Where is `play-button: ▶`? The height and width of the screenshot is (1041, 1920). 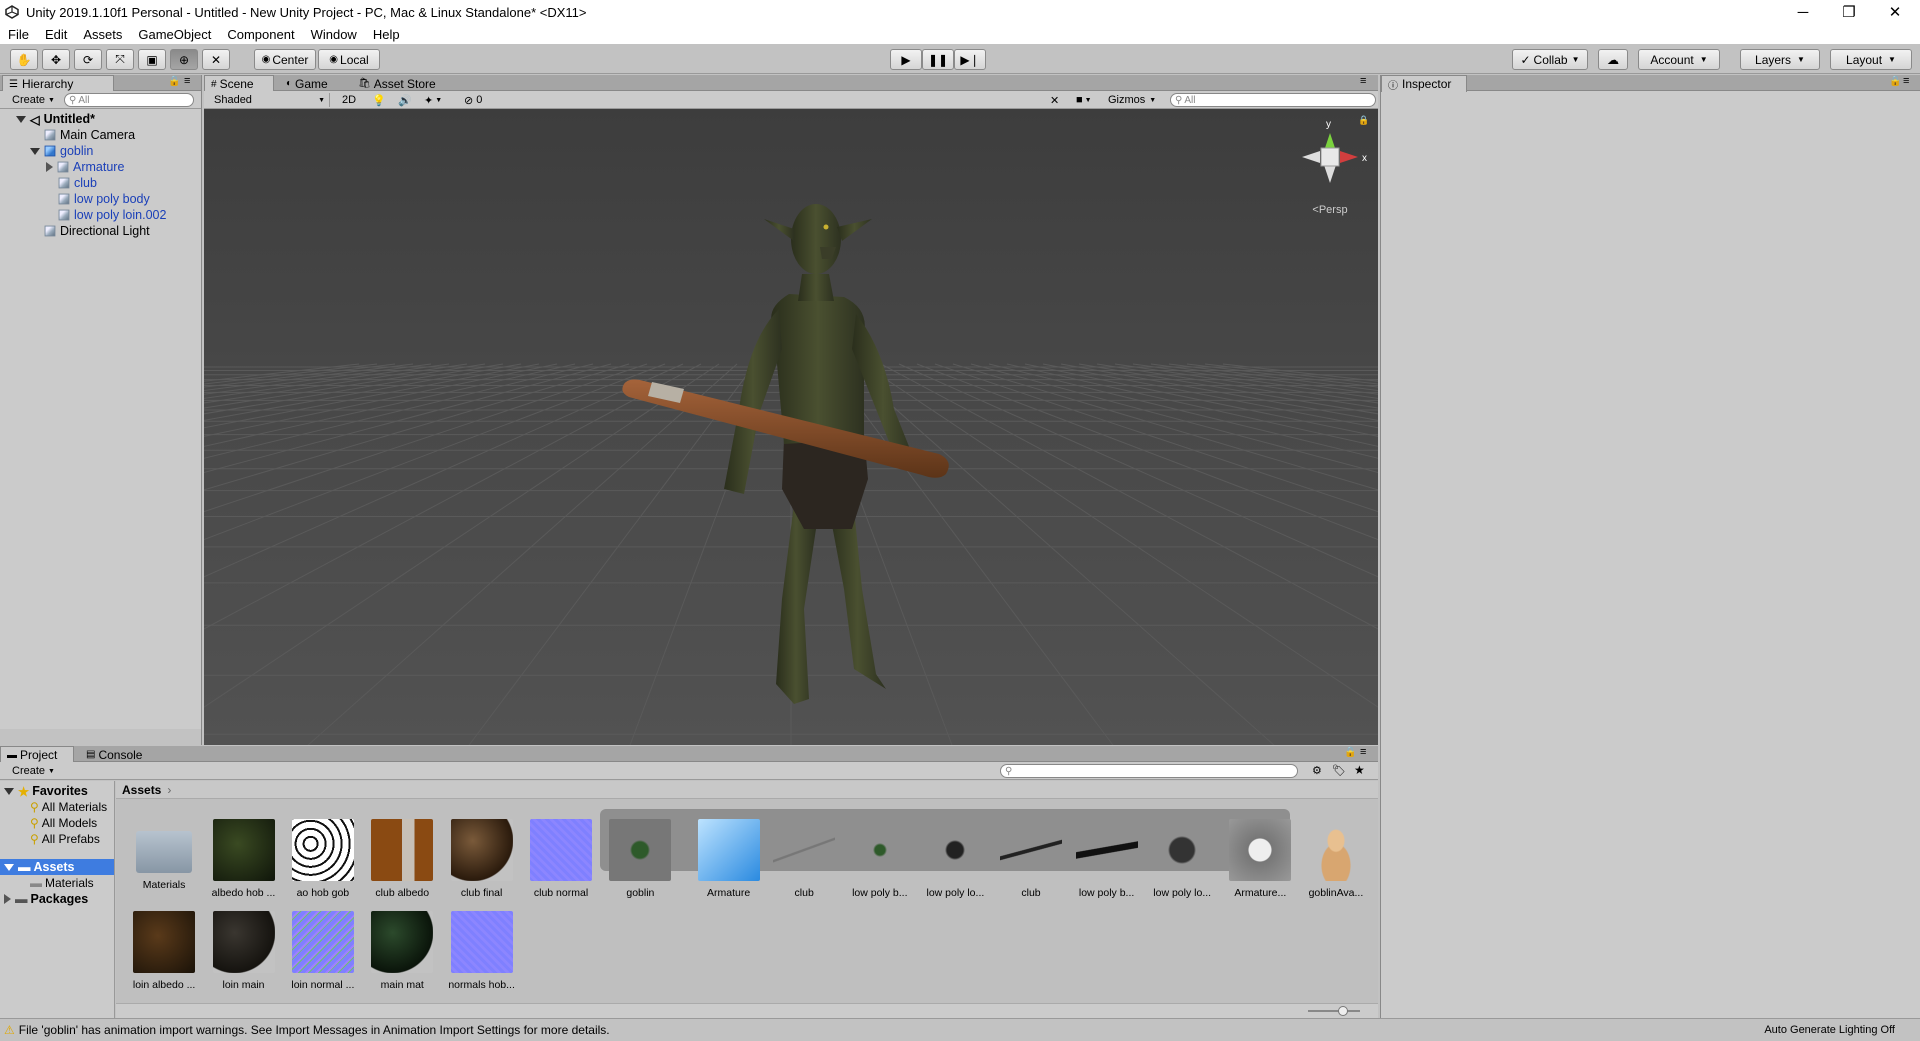
play-button: ▶ is located at coordinates (906, 59).